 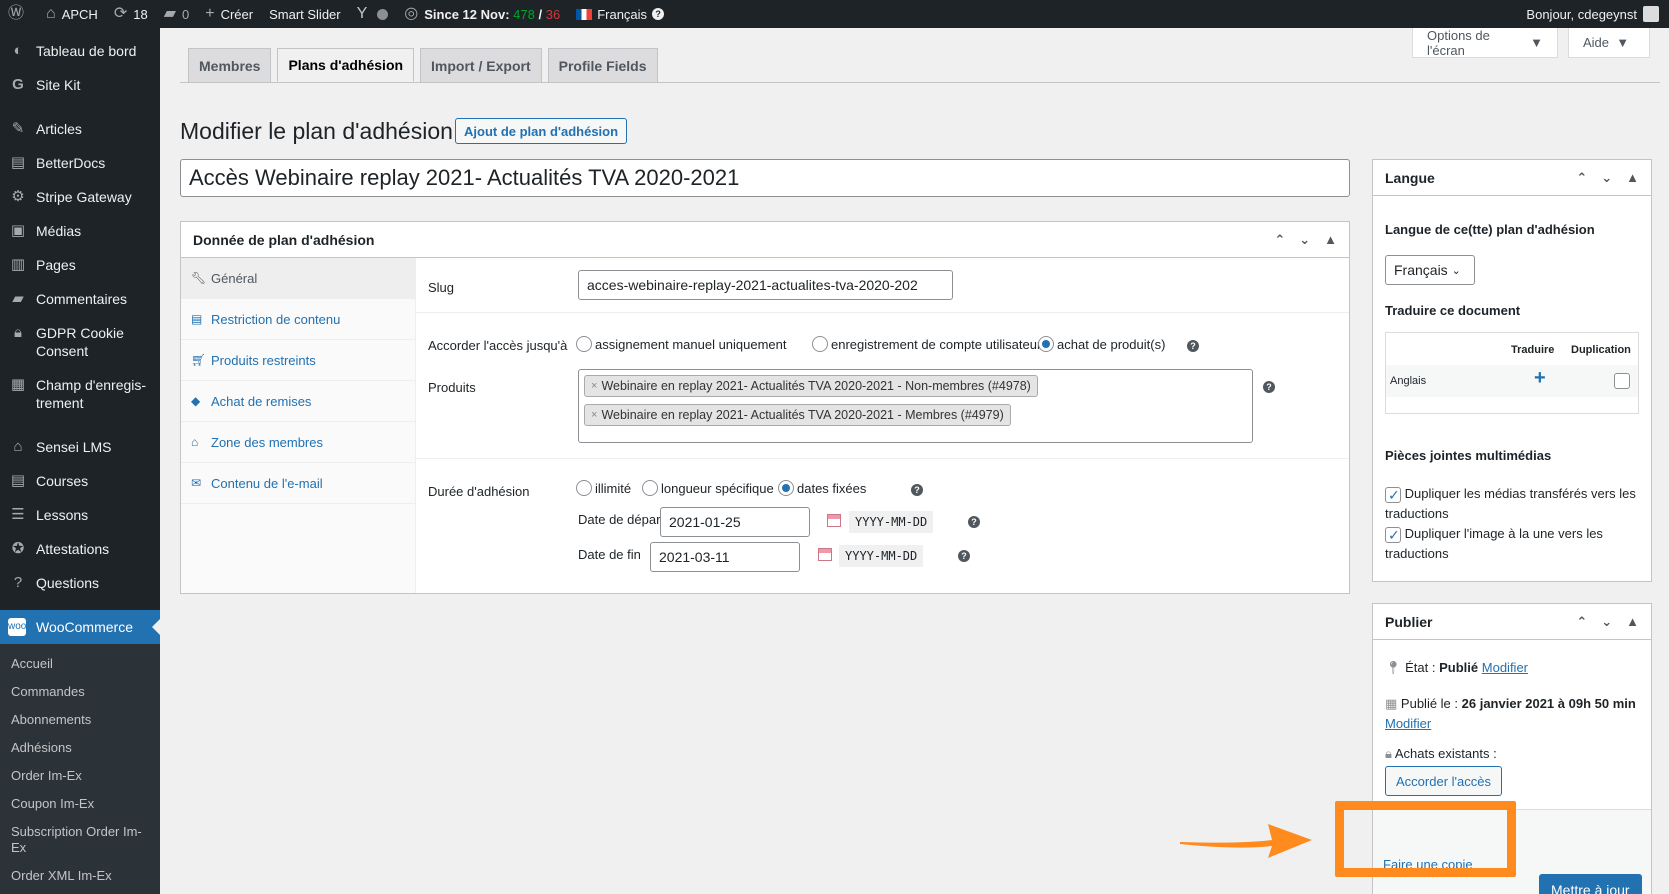 I want to click on sidebar-item-attestations: ✪ Attestations, so click(x=80, y=549).